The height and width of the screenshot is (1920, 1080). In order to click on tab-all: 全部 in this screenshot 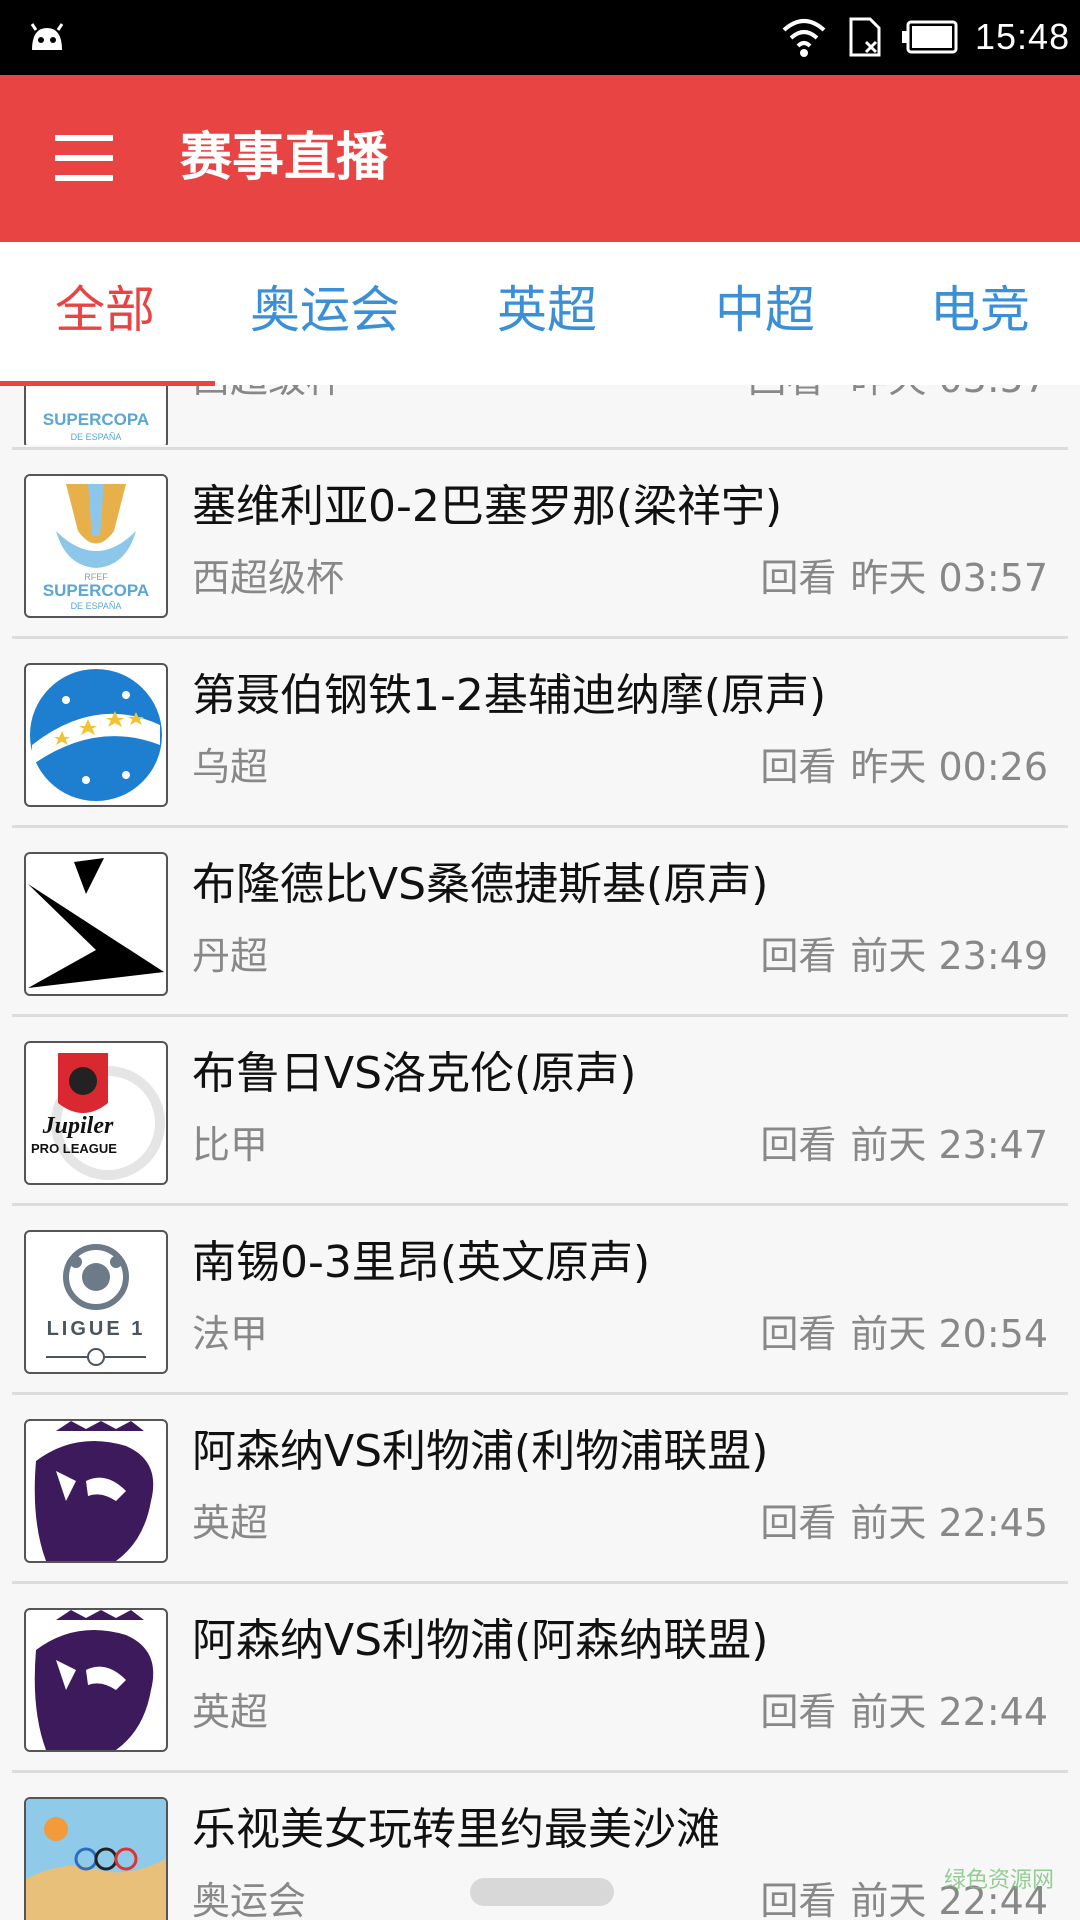, I will do `click(105, 310)`.